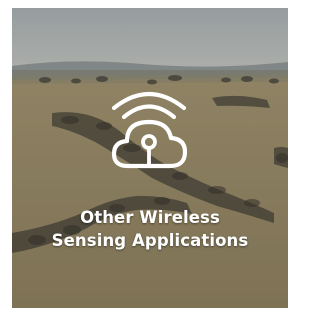 The width and height of the screenshot is (320, 316). What do you see at coordinates (150, 240) in the screenshot?
I see `card-title-line-2: Sensing Applications` at bounding box center [150, 240].